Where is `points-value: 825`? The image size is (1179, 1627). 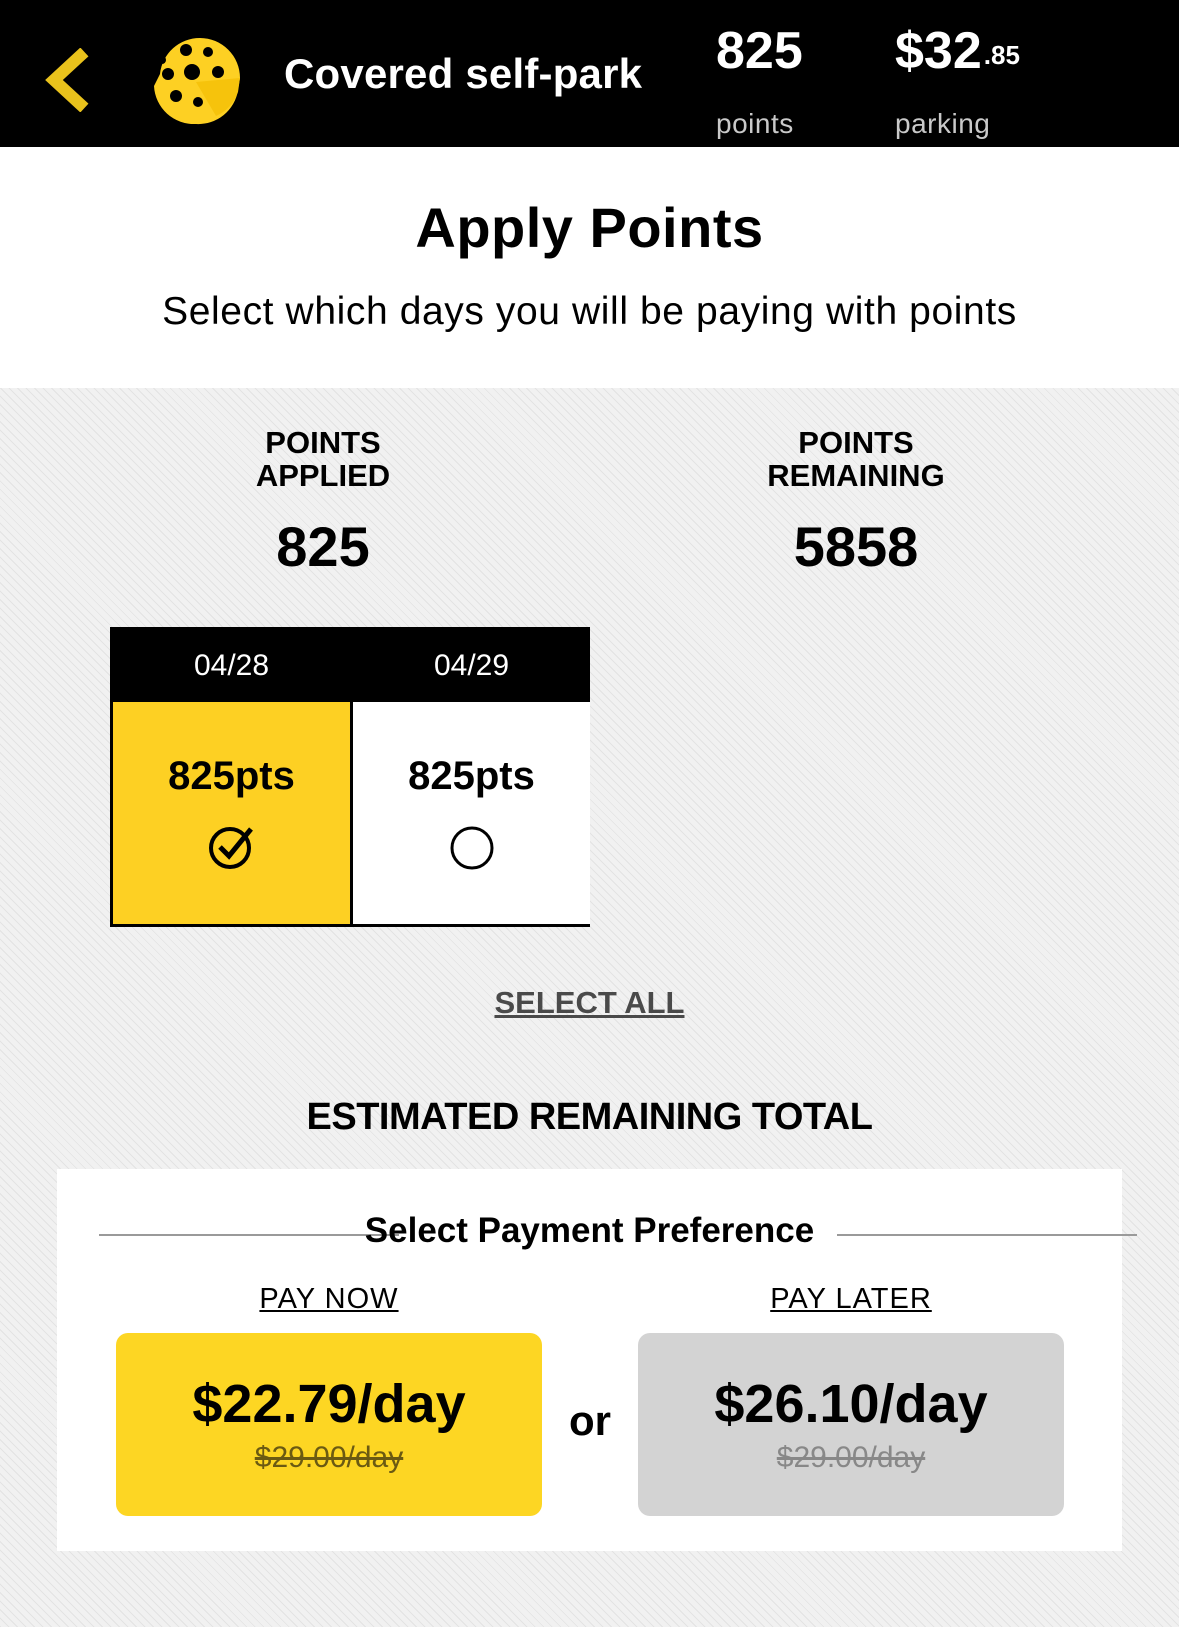 points-value: 825 is located at coordinates (759, 51).